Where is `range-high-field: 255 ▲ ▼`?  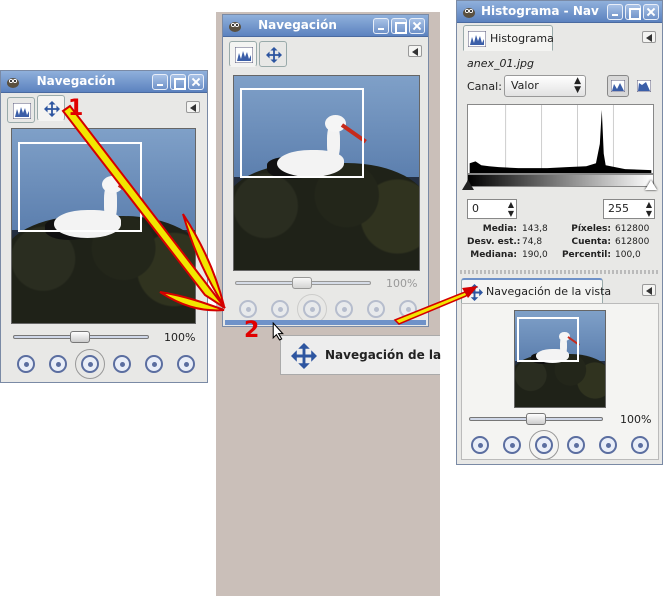
range-high-field: 255 ▲ ▼ is located at coordinates (629, 209).